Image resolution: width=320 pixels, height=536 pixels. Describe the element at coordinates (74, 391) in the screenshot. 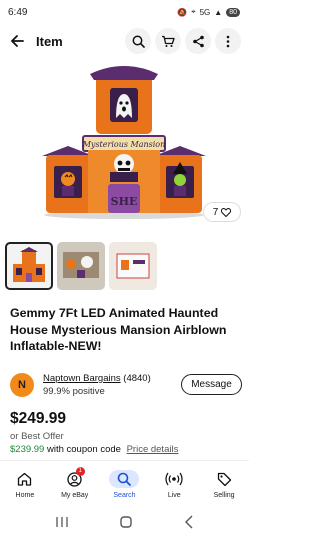

I see `seller-positive-rating: 99.9% positive` at that location.